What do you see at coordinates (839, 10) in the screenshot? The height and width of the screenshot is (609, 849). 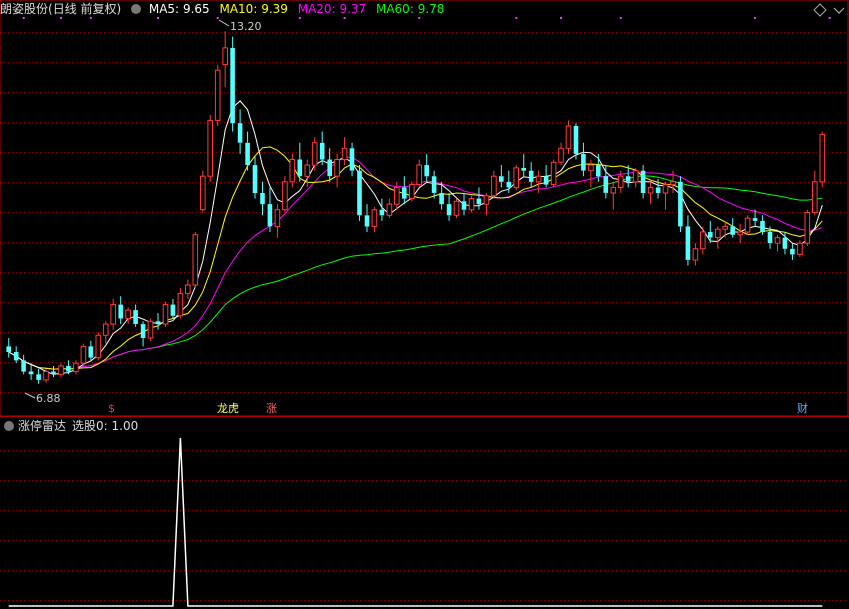 I see `chevron-down-icon` at bounding box center [839, 10].